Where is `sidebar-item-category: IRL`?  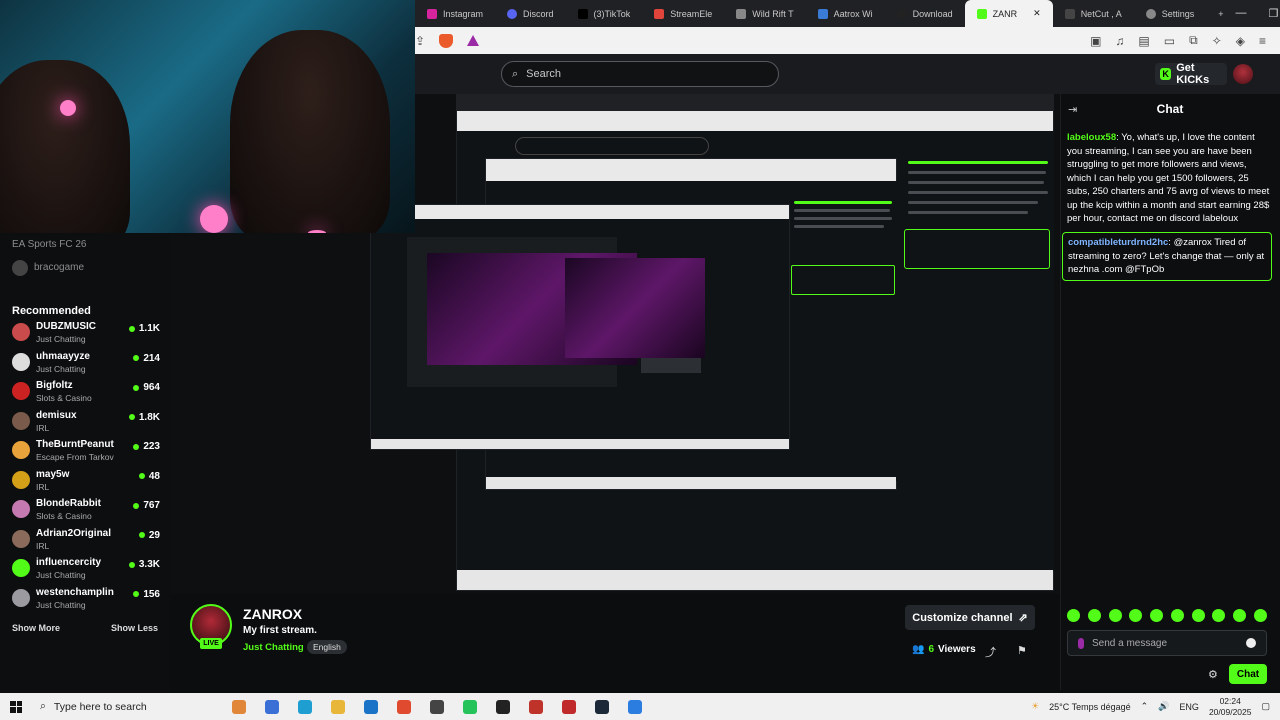 sidebar-item-category: IRL is located at coordinates (43, 545).